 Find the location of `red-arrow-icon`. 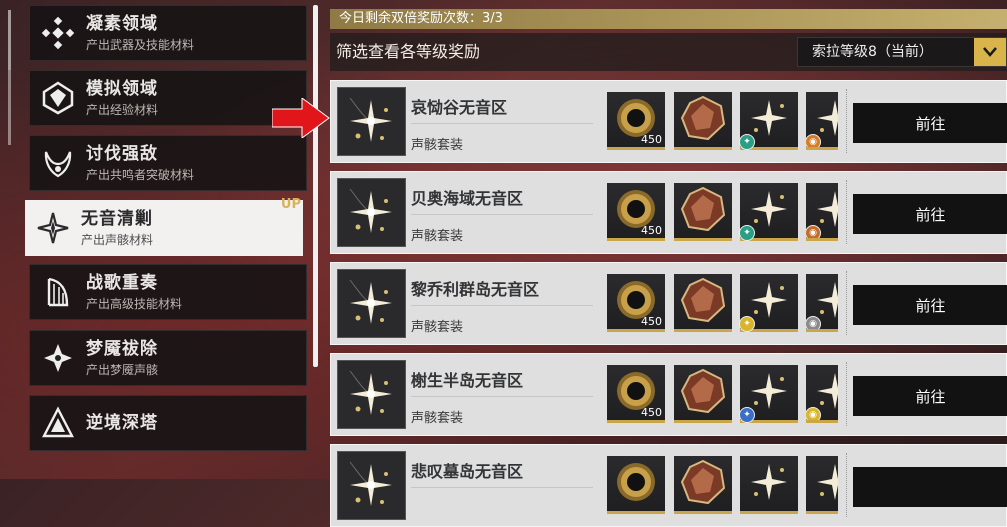

red-arrow-icon is located at coordinates (301, 118).